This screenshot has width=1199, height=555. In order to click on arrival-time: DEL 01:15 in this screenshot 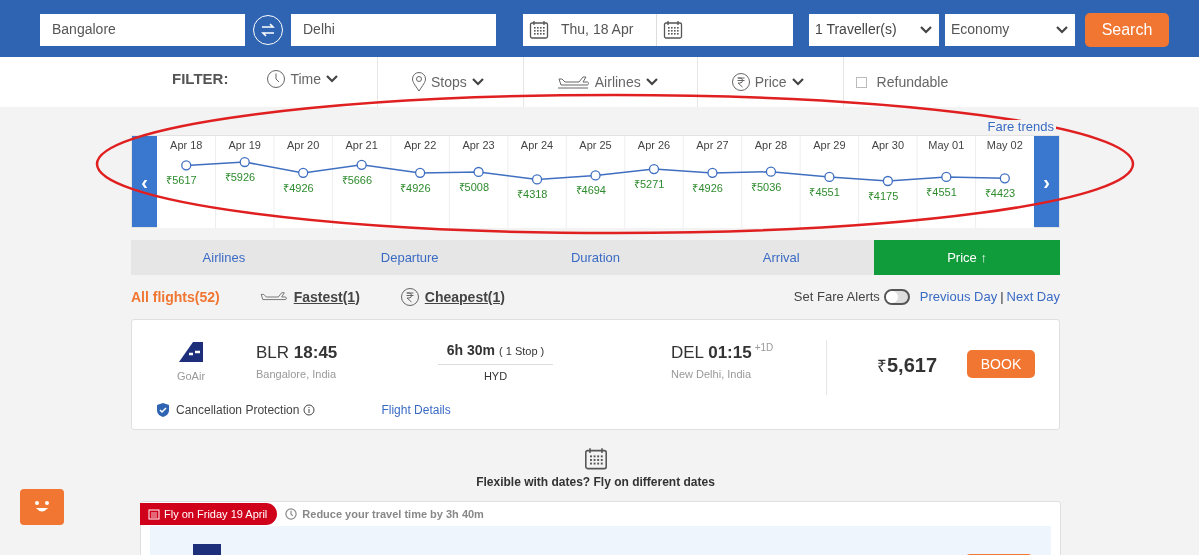, I will do `click(711, 353)`.